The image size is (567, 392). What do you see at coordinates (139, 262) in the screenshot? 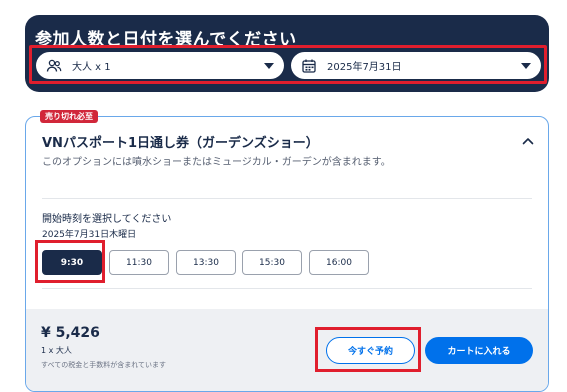
I see `time-slot-1130: 11:30` at bounding box center [139, 262].